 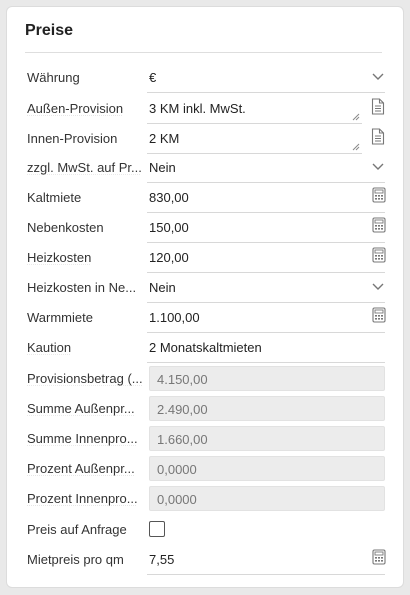 What do you see at coordinates (53, 77) in the screenshot?
I see `waehrung-label: Währung` at bounding box center [53, 77].